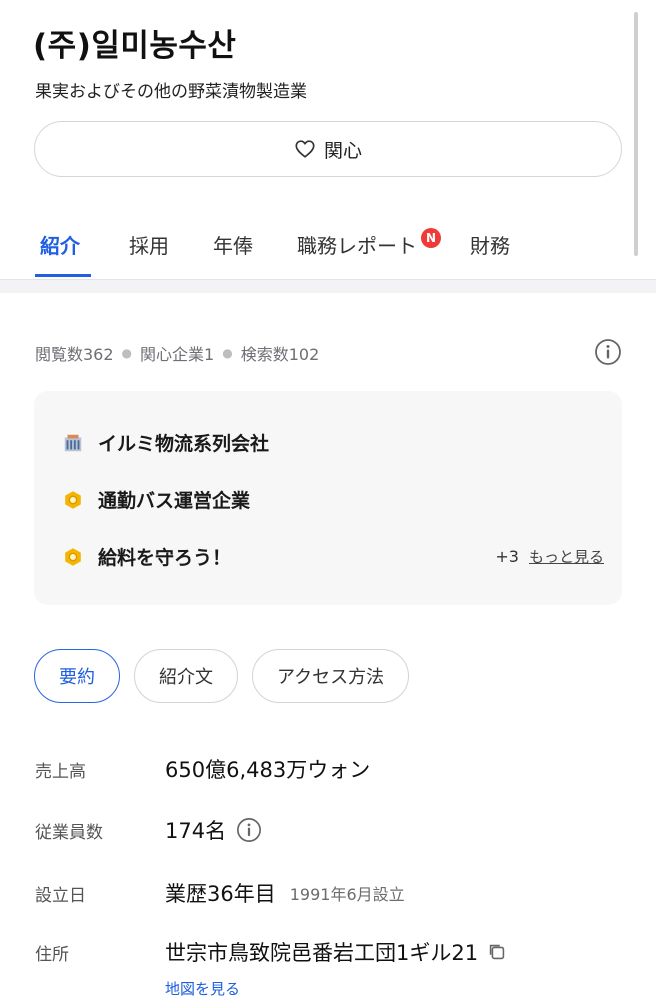 The width and height of the screenshot is (656, 1008). I want to click on searches-stat: 検索数102, so click(280, 354).